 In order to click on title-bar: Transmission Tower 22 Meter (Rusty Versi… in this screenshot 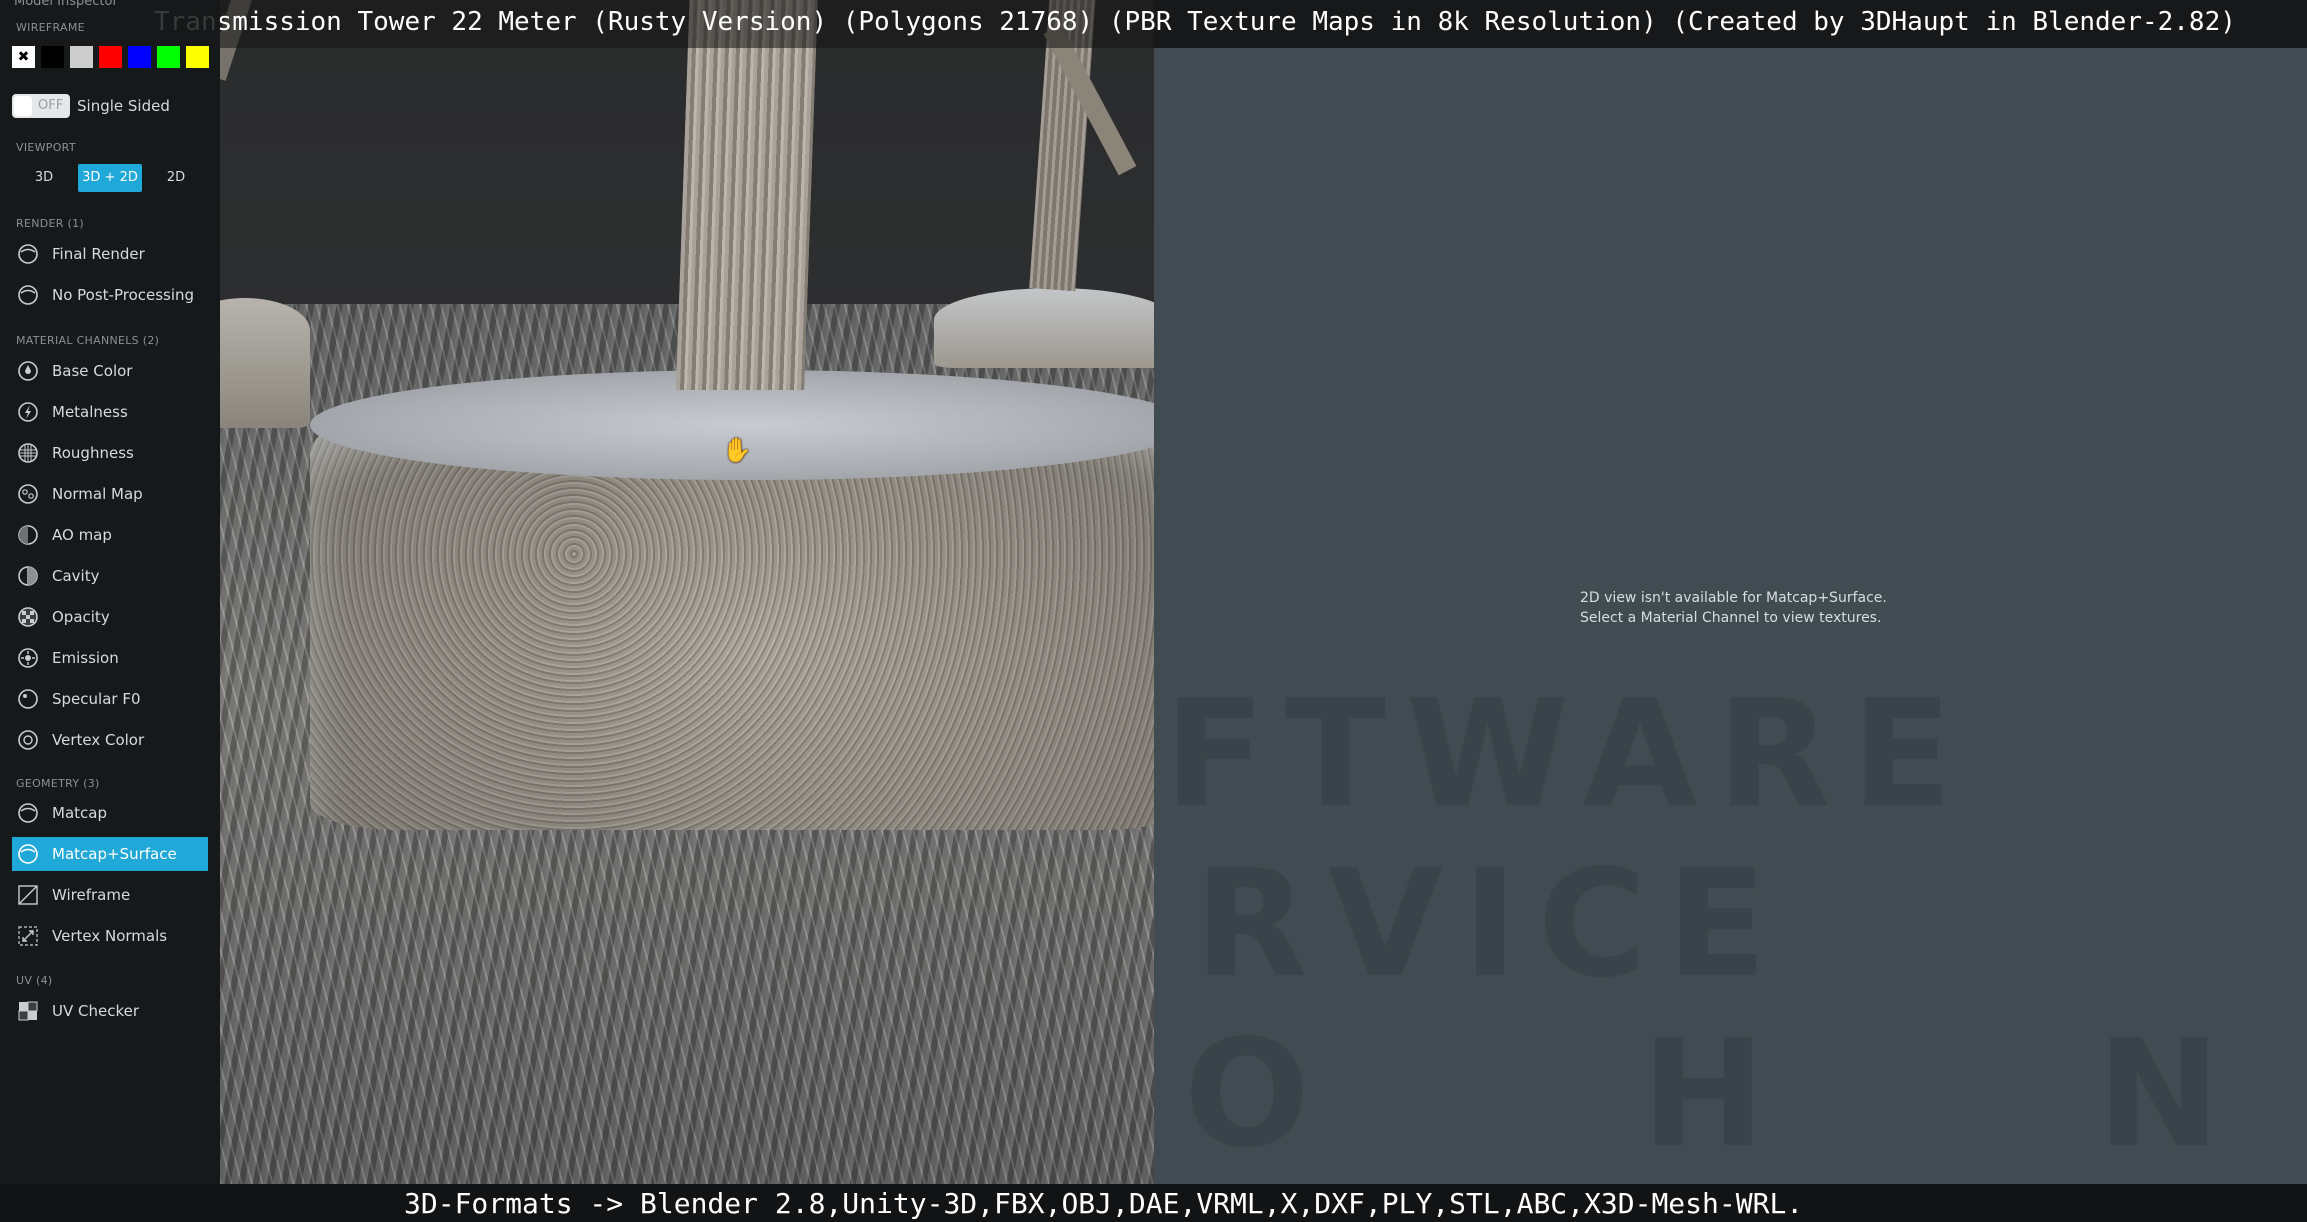, I will do `click(1153, 24)`.